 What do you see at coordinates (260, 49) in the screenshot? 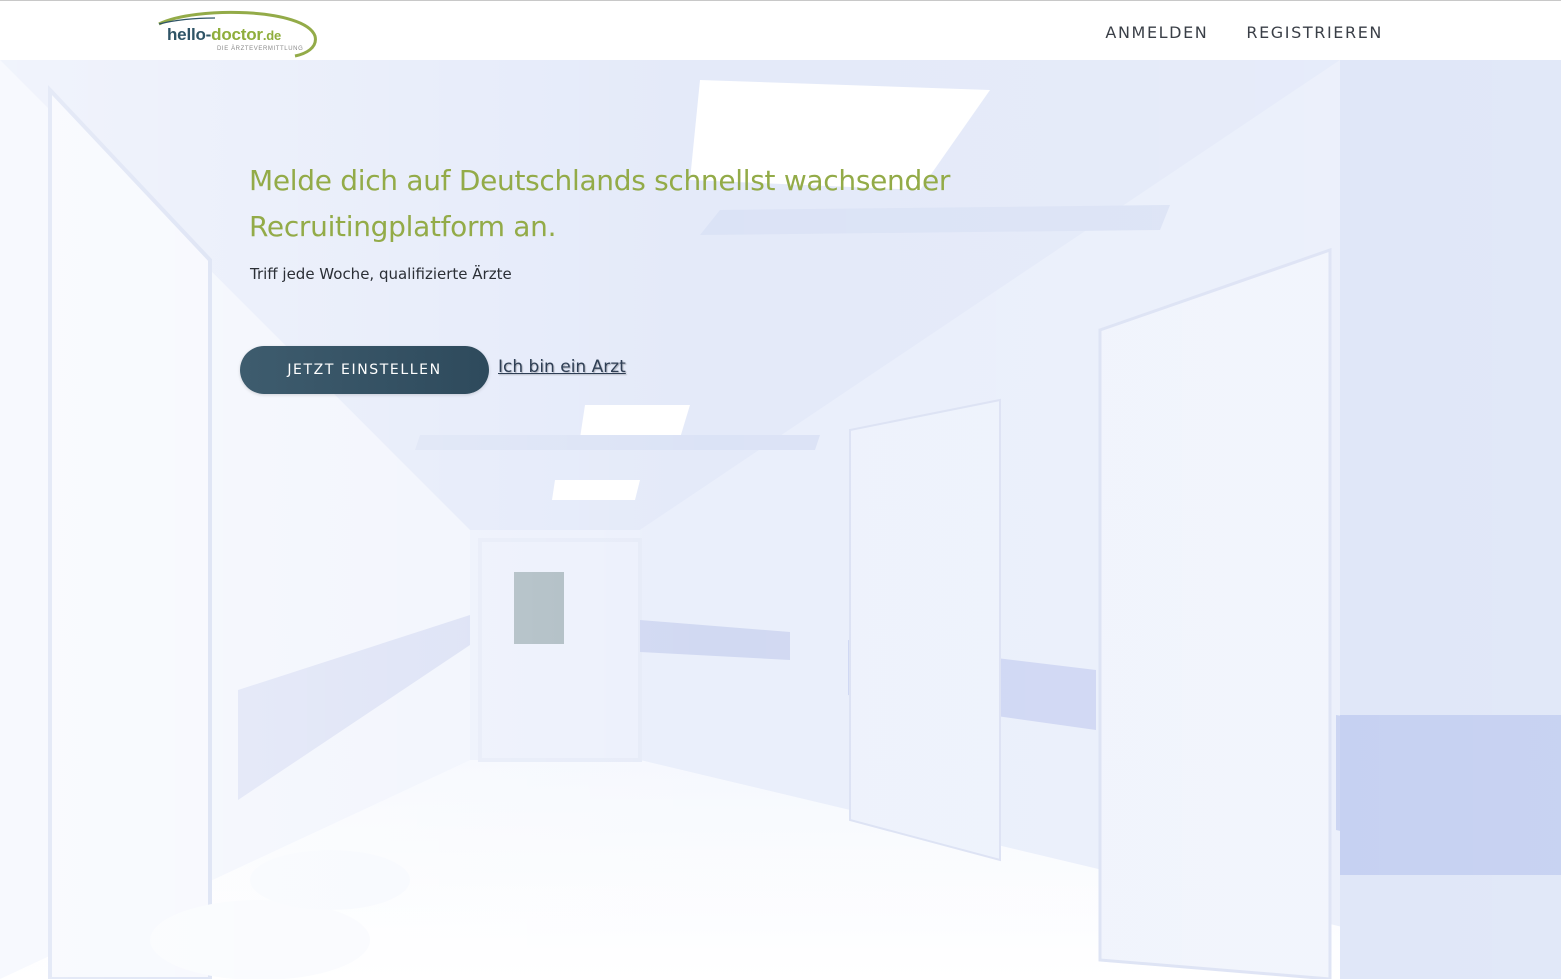
I see `logo-tagline: DIE ÄRZTEVERMITTLUNG` at bounding box center [260, 49].